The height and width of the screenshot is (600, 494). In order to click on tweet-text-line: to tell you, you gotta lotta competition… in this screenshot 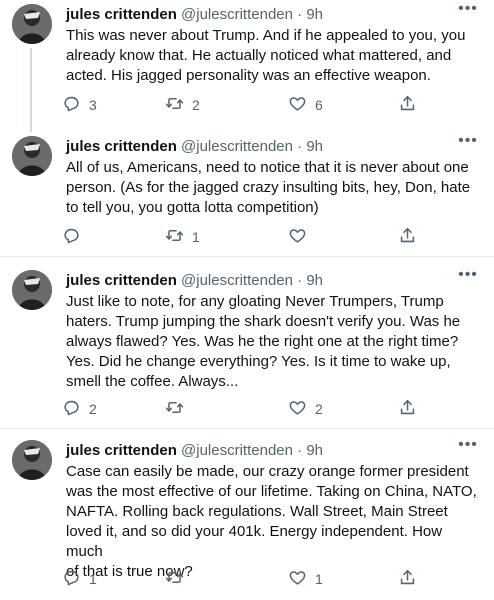, I will do `click(192, 207)`.